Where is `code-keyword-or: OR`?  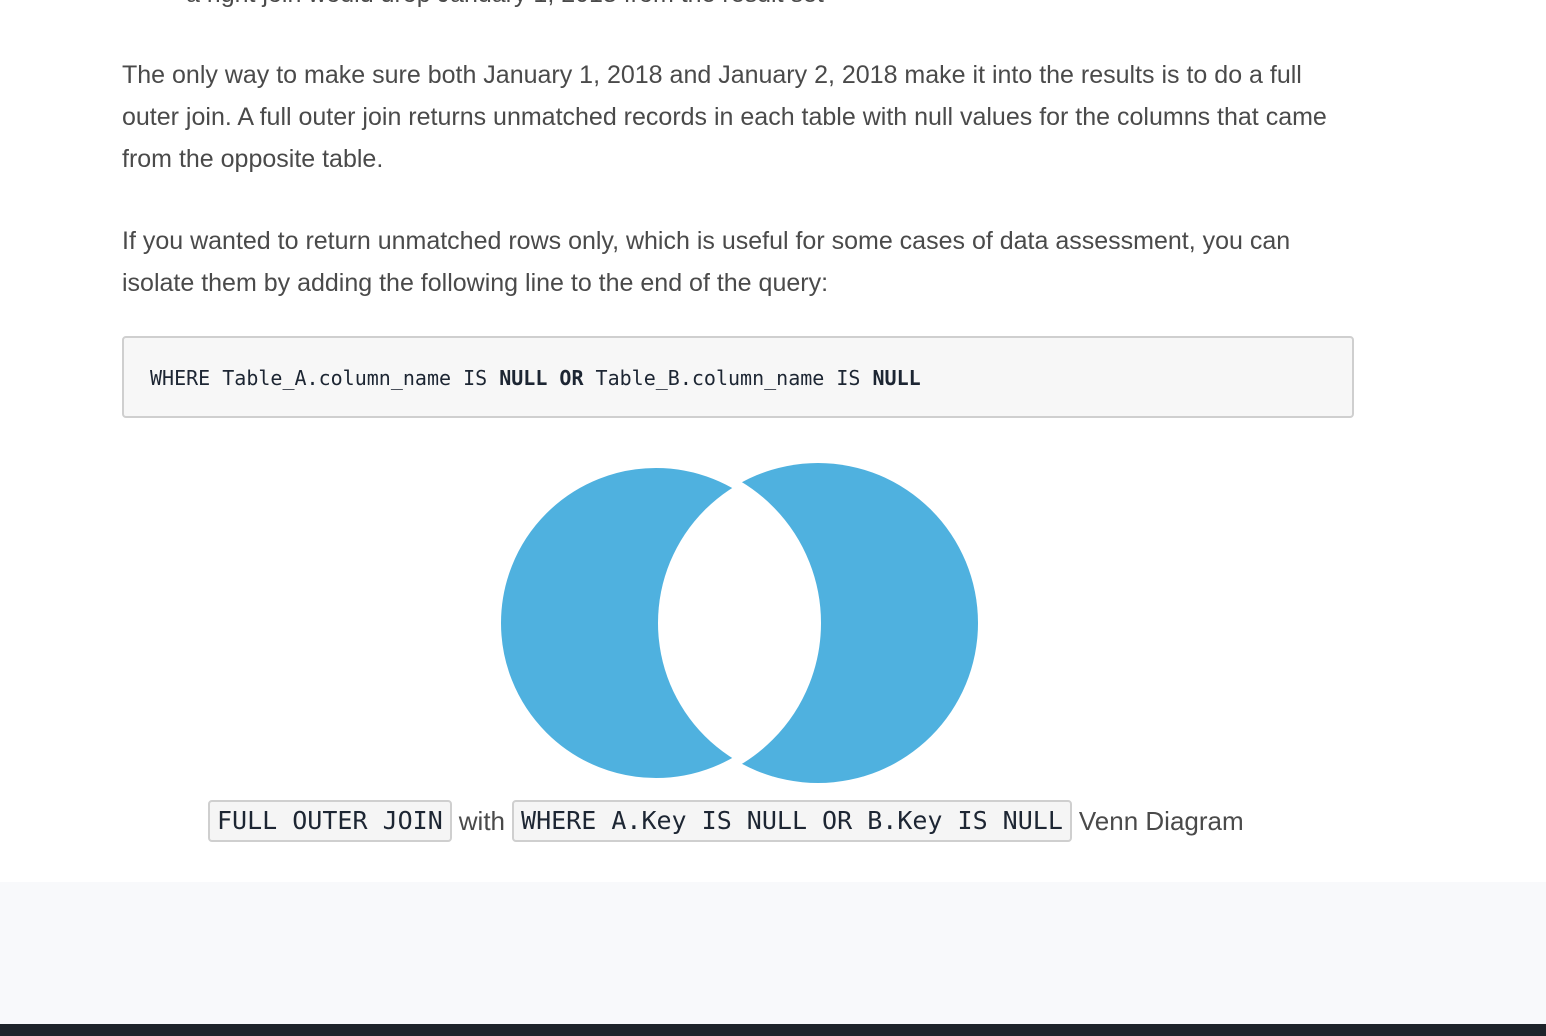 code-keyword-or: OR is located at coordinates (571, 378).